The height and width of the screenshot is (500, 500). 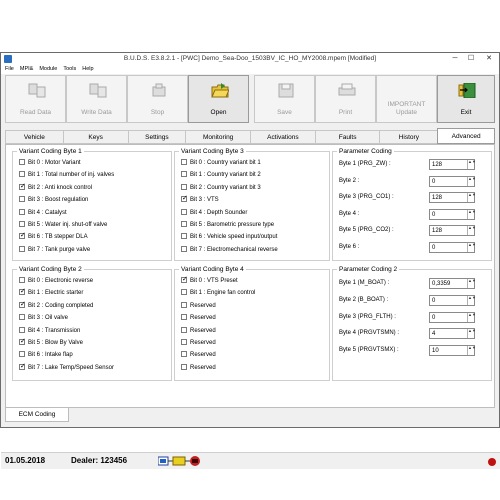 I want to click on checkbox-row: Bit 4 : Catalyst, so click(x=43, y=213).